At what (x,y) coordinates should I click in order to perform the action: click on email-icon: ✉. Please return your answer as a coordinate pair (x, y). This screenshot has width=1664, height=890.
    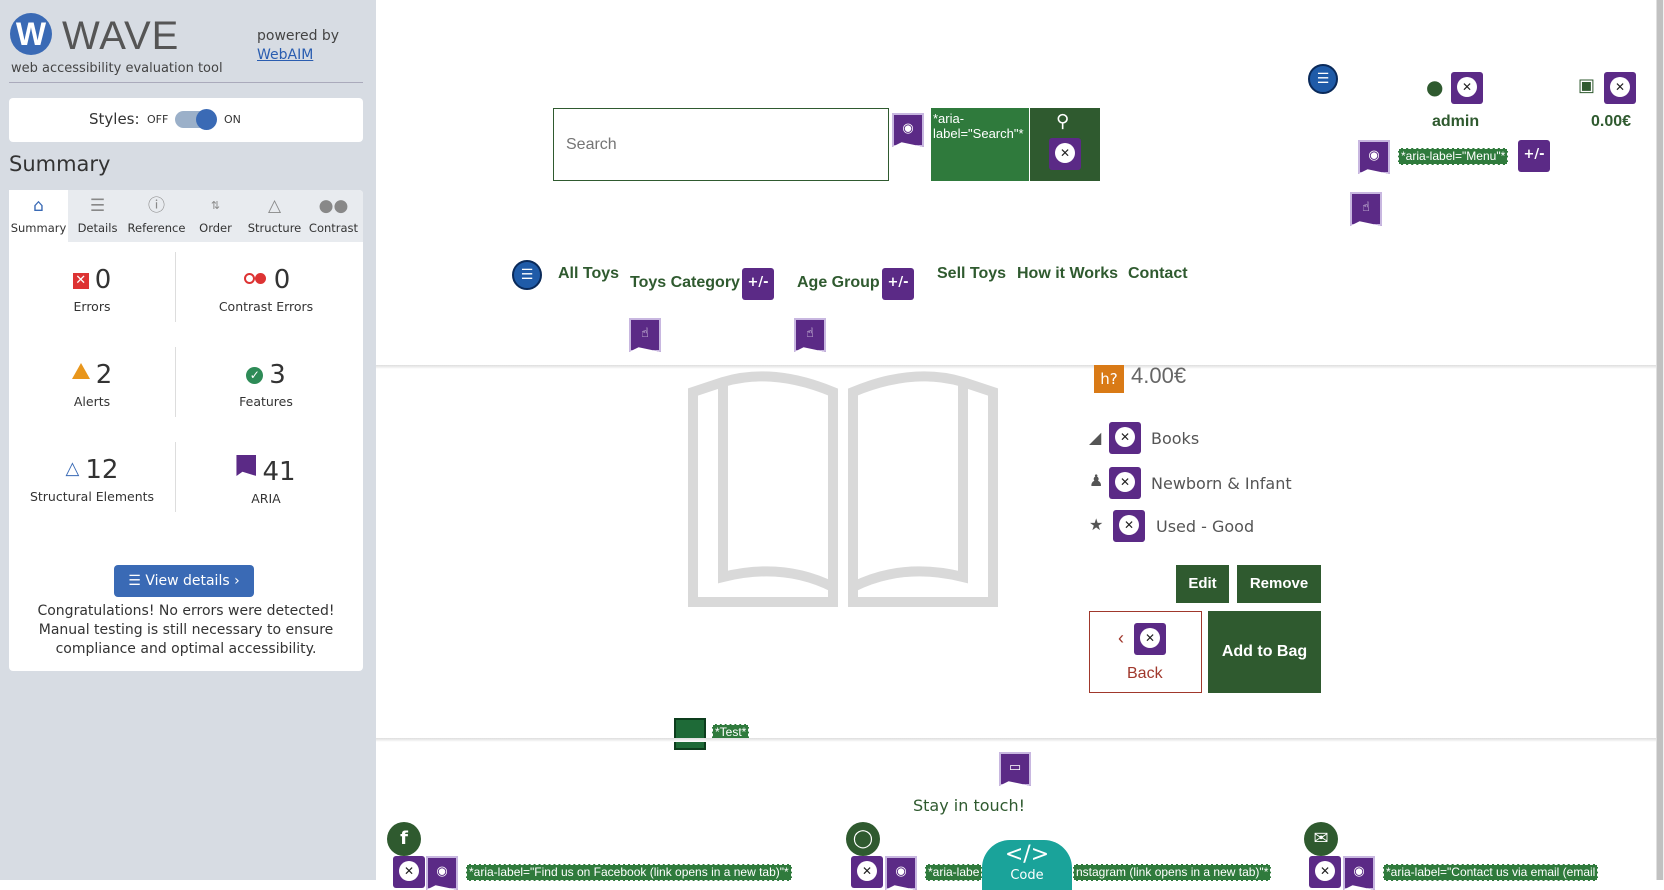
    Looking at the image, I should click on (1321, 839).